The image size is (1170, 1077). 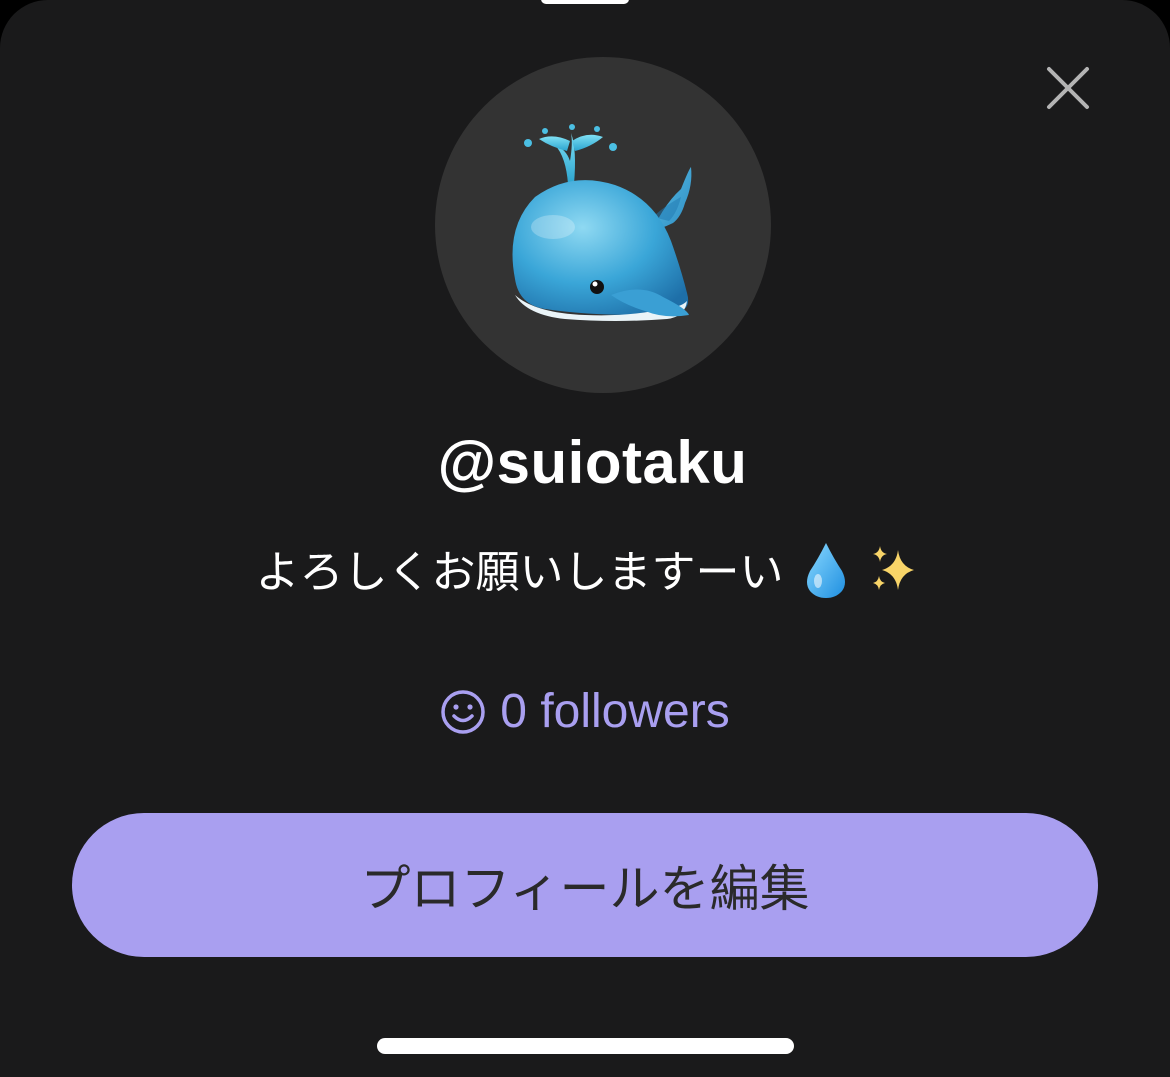 I want to click on followers-link: 0 followers, so click(x=585, y=711).